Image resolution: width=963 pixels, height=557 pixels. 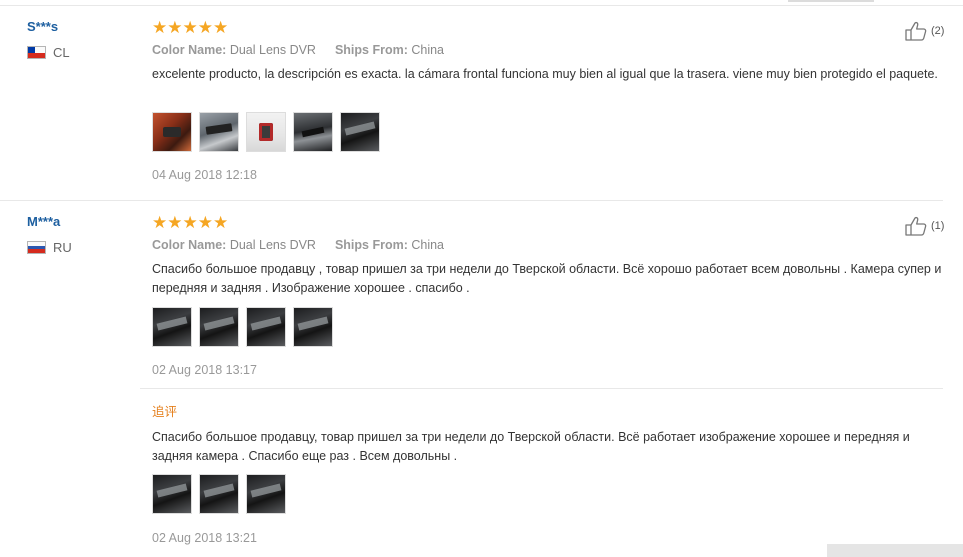 I want to click on corner-panel-edge, so click(x=895, y=550).